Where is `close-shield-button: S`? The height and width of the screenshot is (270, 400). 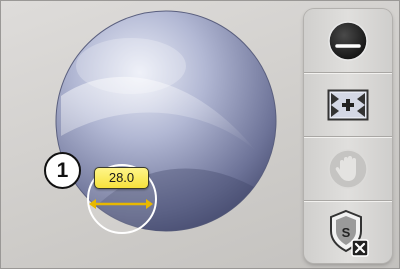
close-shield-button: S is located at coordinates (348, 232).